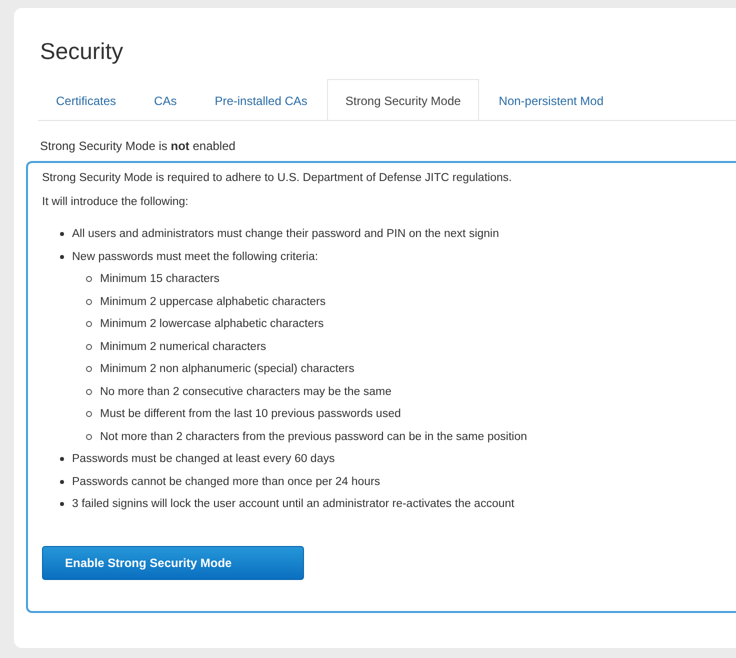  What do you see at coordinates (183, 346) in the screenshot?
I see `list-item-text: Minimum 2 numerical characters` at bounding box center [183, 346].